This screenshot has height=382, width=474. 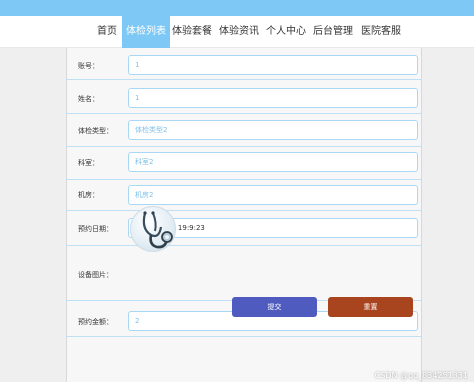 What do you see at coordinates (273, 162) in the screenshot?
I see `department-field: 科室2` at bounding box center [273, 162].